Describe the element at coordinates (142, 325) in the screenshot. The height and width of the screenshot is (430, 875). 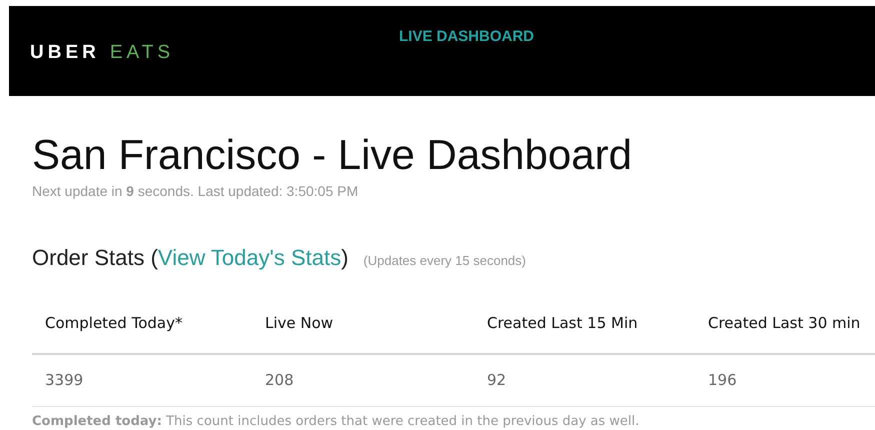
I see `column-header: Completed Today*` at that location.